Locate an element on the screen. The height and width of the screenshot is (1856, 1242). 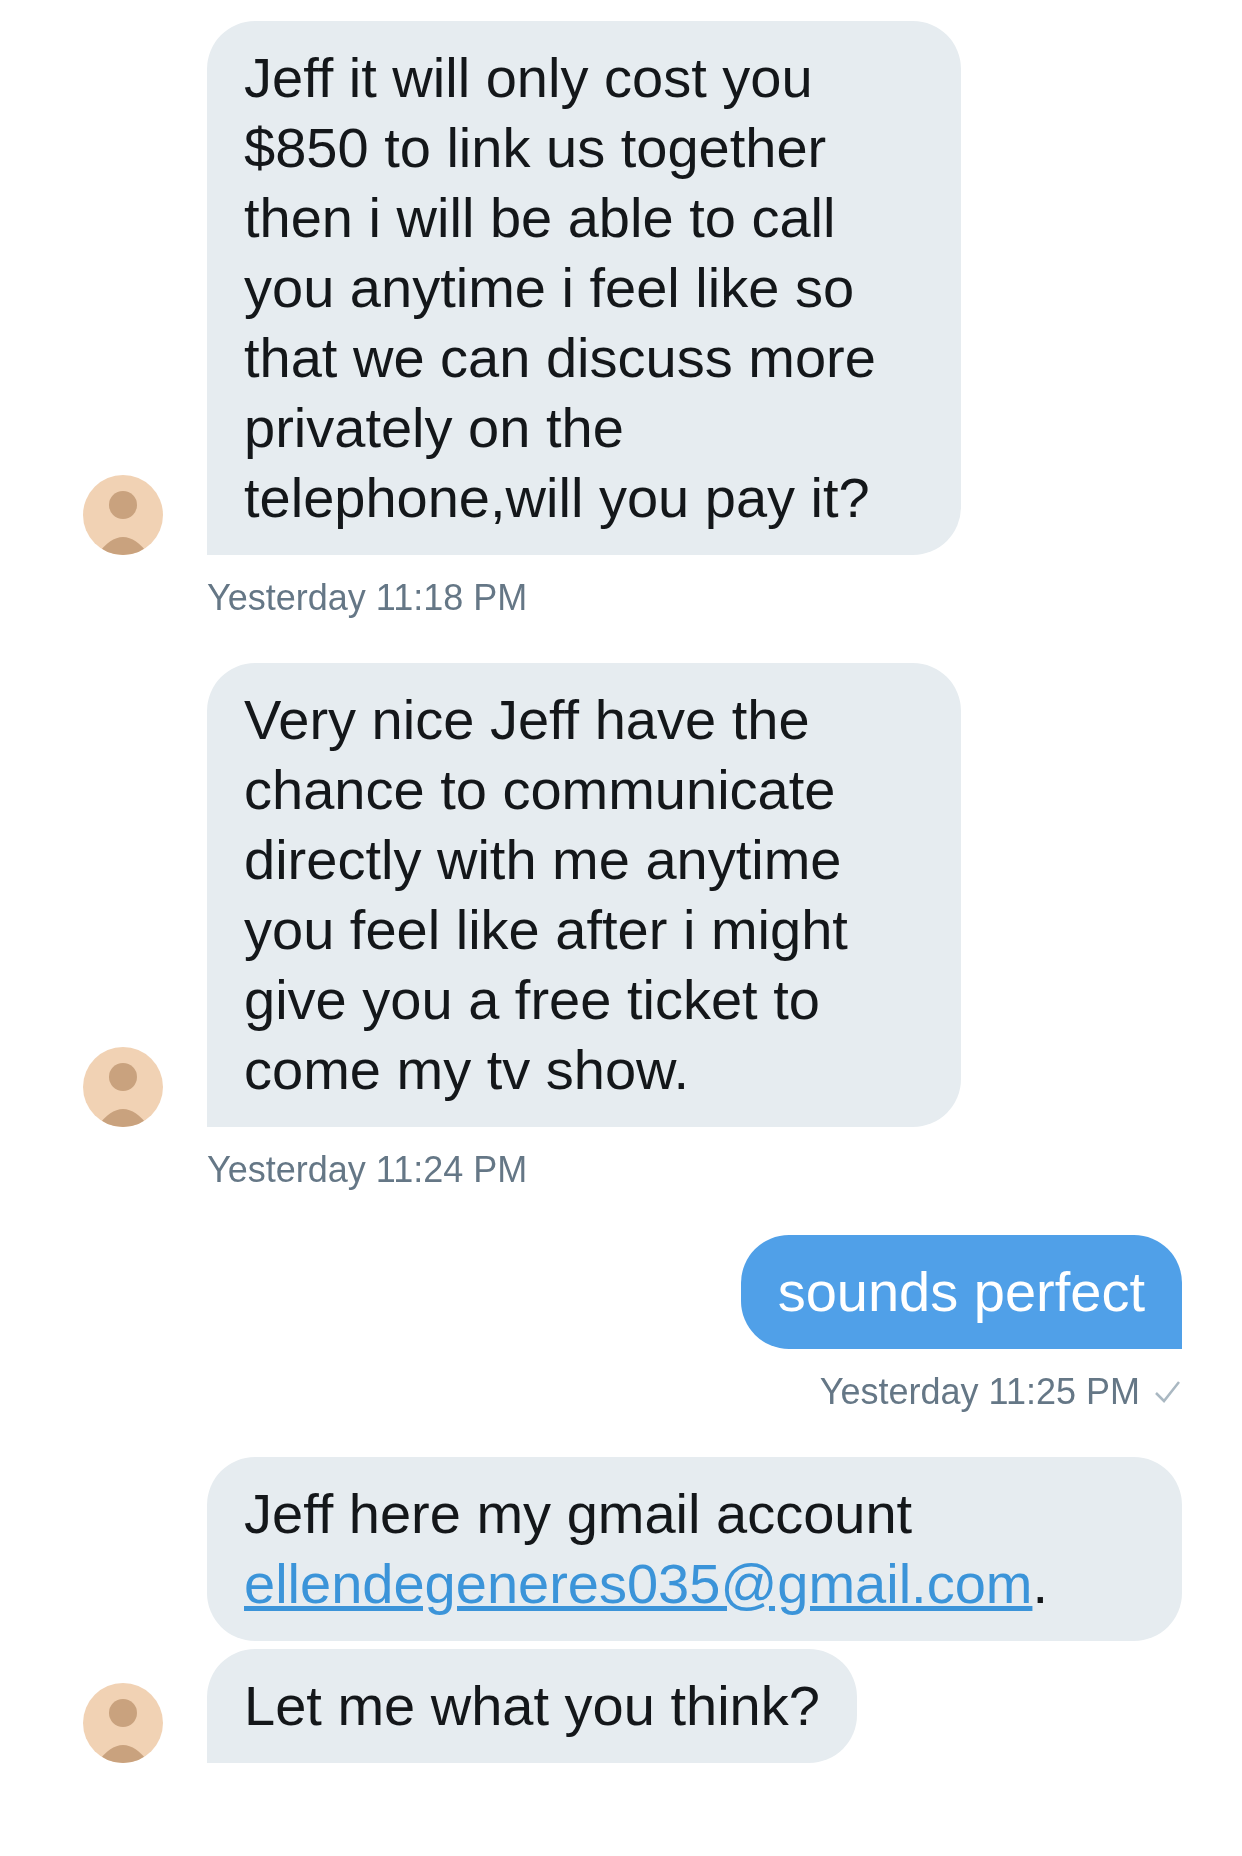
timestamp: Yesterday 11:25 PM is located at coordinates (979, 1392).